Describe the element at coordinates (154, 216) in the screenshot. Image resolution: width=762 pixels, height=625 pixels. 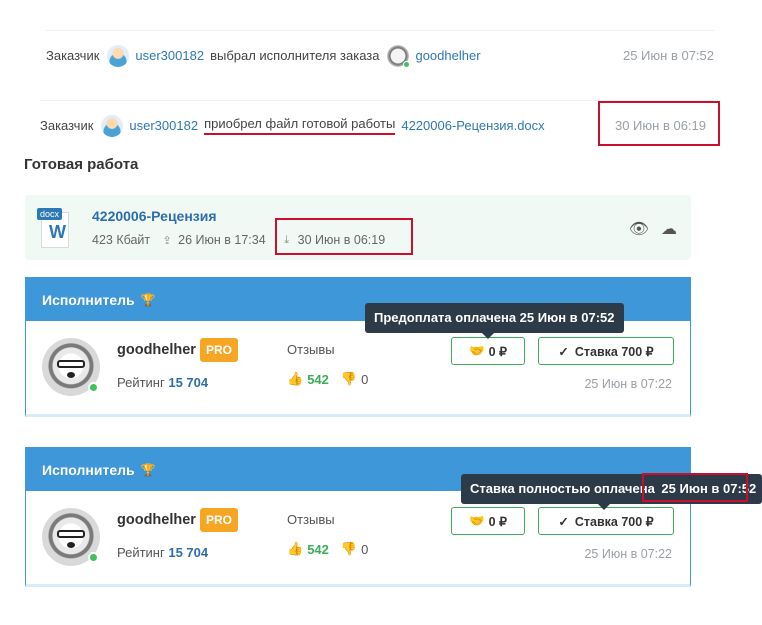
I see `file-name: 4220006-Рецензия` at that location.